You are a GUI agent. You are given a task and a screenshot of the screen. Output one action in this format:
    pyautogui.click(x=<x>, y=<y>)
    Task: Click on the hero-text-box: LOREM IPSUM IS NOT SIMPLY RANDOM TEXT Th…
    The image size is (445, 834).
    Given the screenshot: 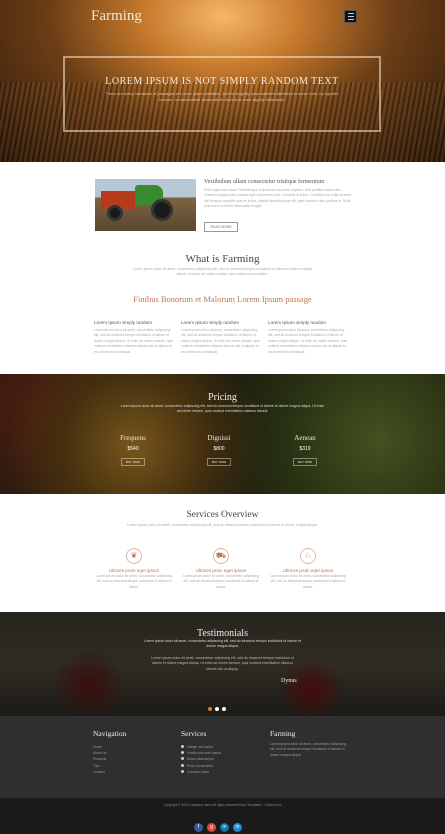 What is the action you would take?
    pyautogui.click(x=222, y=94)
    